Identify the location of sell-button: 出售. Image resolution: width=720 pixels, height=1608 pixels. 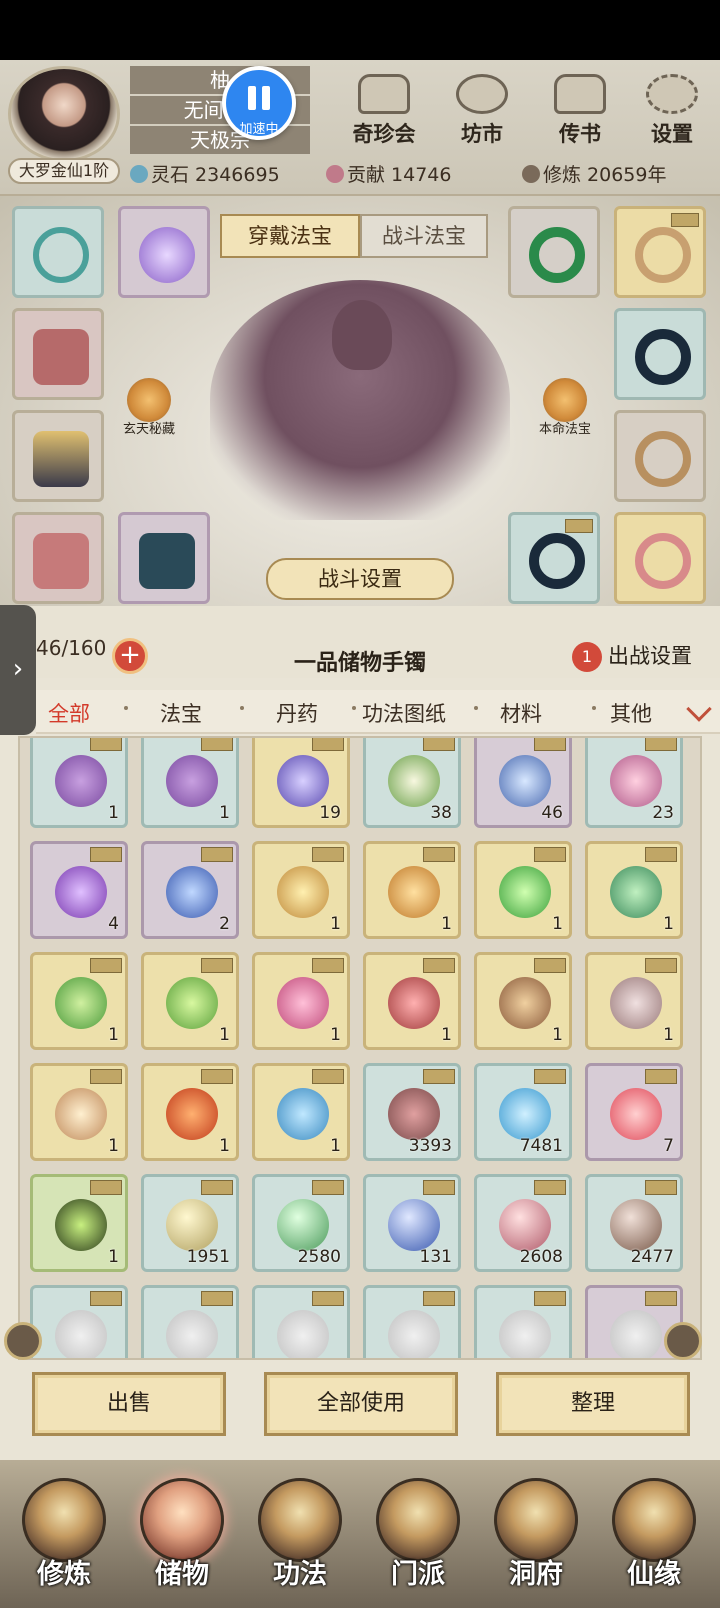
(129, 1404).